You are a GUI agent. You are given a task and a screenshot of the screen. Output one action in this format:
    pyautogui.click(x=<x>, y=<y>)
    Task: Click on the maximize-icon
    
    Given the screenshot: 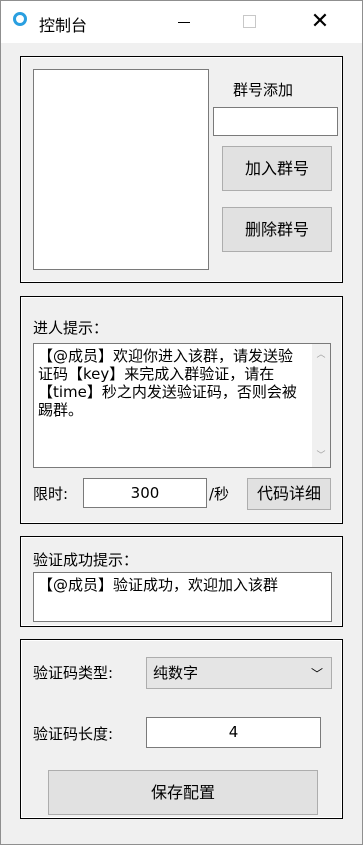 What is the action you would take?
    pyautogui.click(x=249, y=21)
    